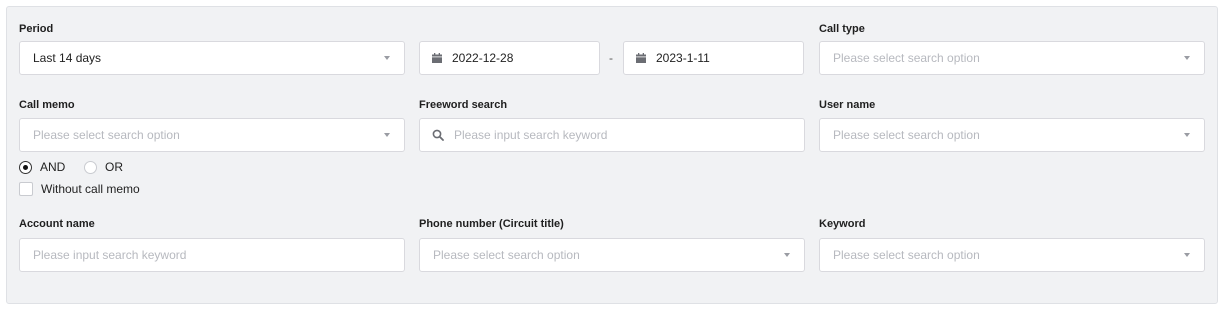 The image size is (1224, 310). Describe the element at coordinates (25, 167) in the screenshot. I see `and-radio` at that location.